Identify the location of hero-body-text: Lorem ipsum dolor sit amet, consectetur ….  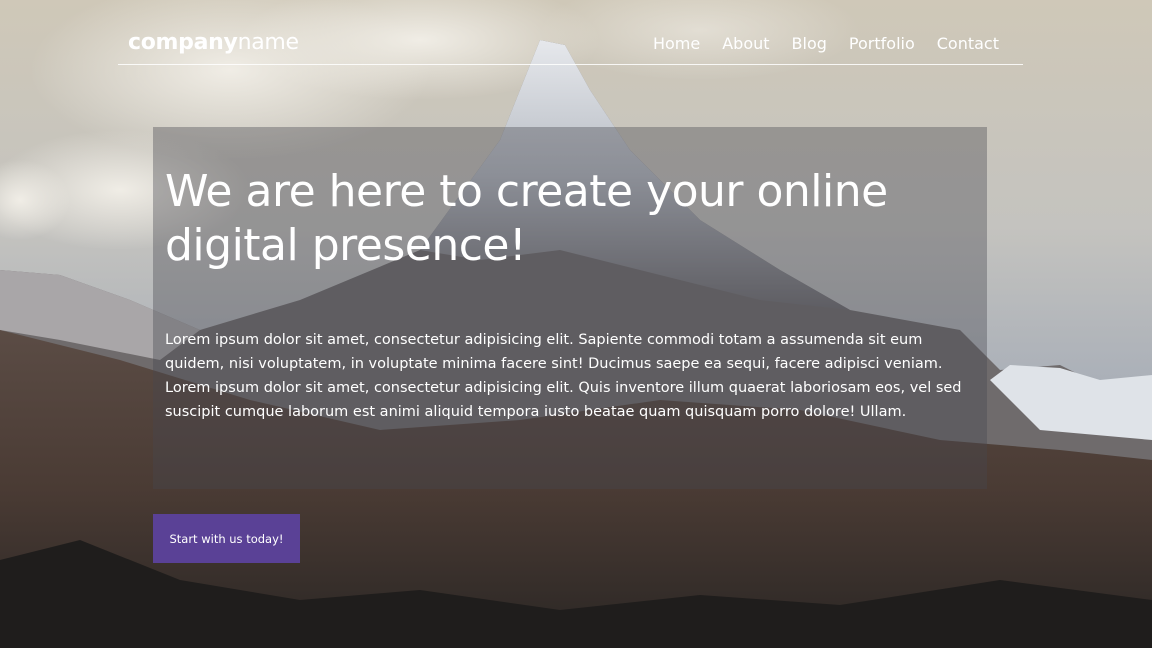
(563, 376).